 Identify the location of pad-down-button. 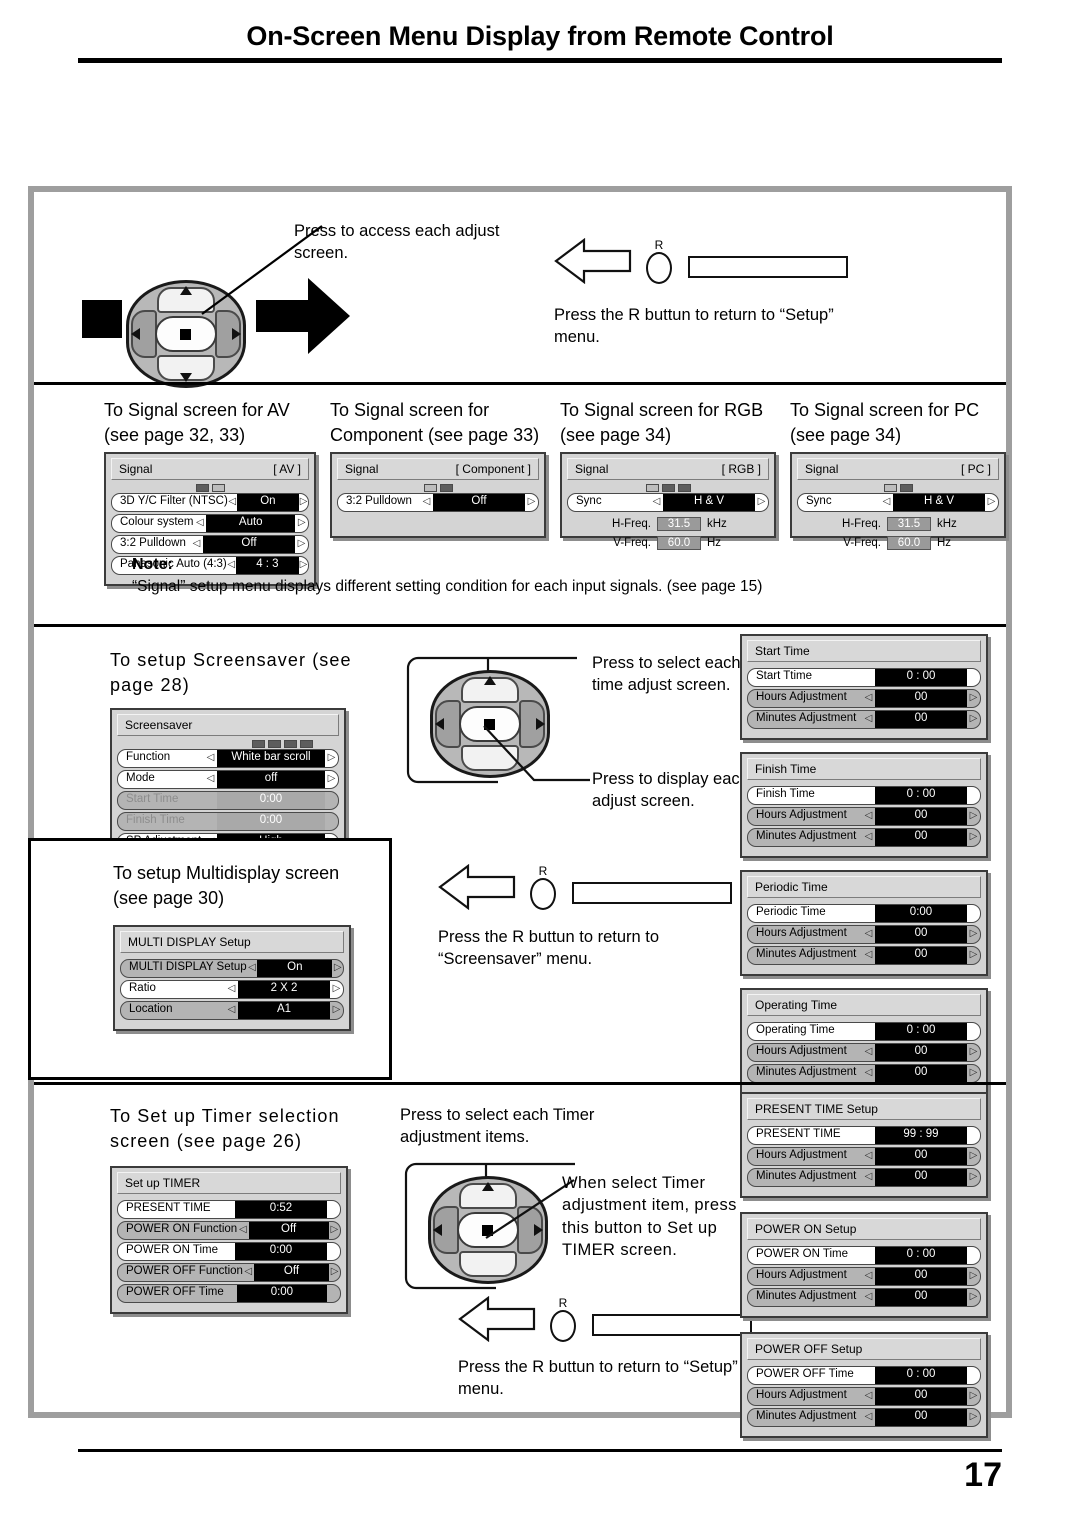
(488, 1264).